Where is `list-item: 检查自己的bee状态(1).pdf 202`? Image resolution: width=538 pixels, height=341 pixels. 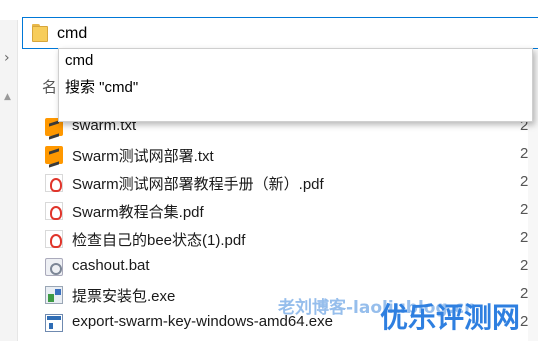 list-item: 检查自己的bee状态(1).pdf 202 is located at coordinates (290, 239).